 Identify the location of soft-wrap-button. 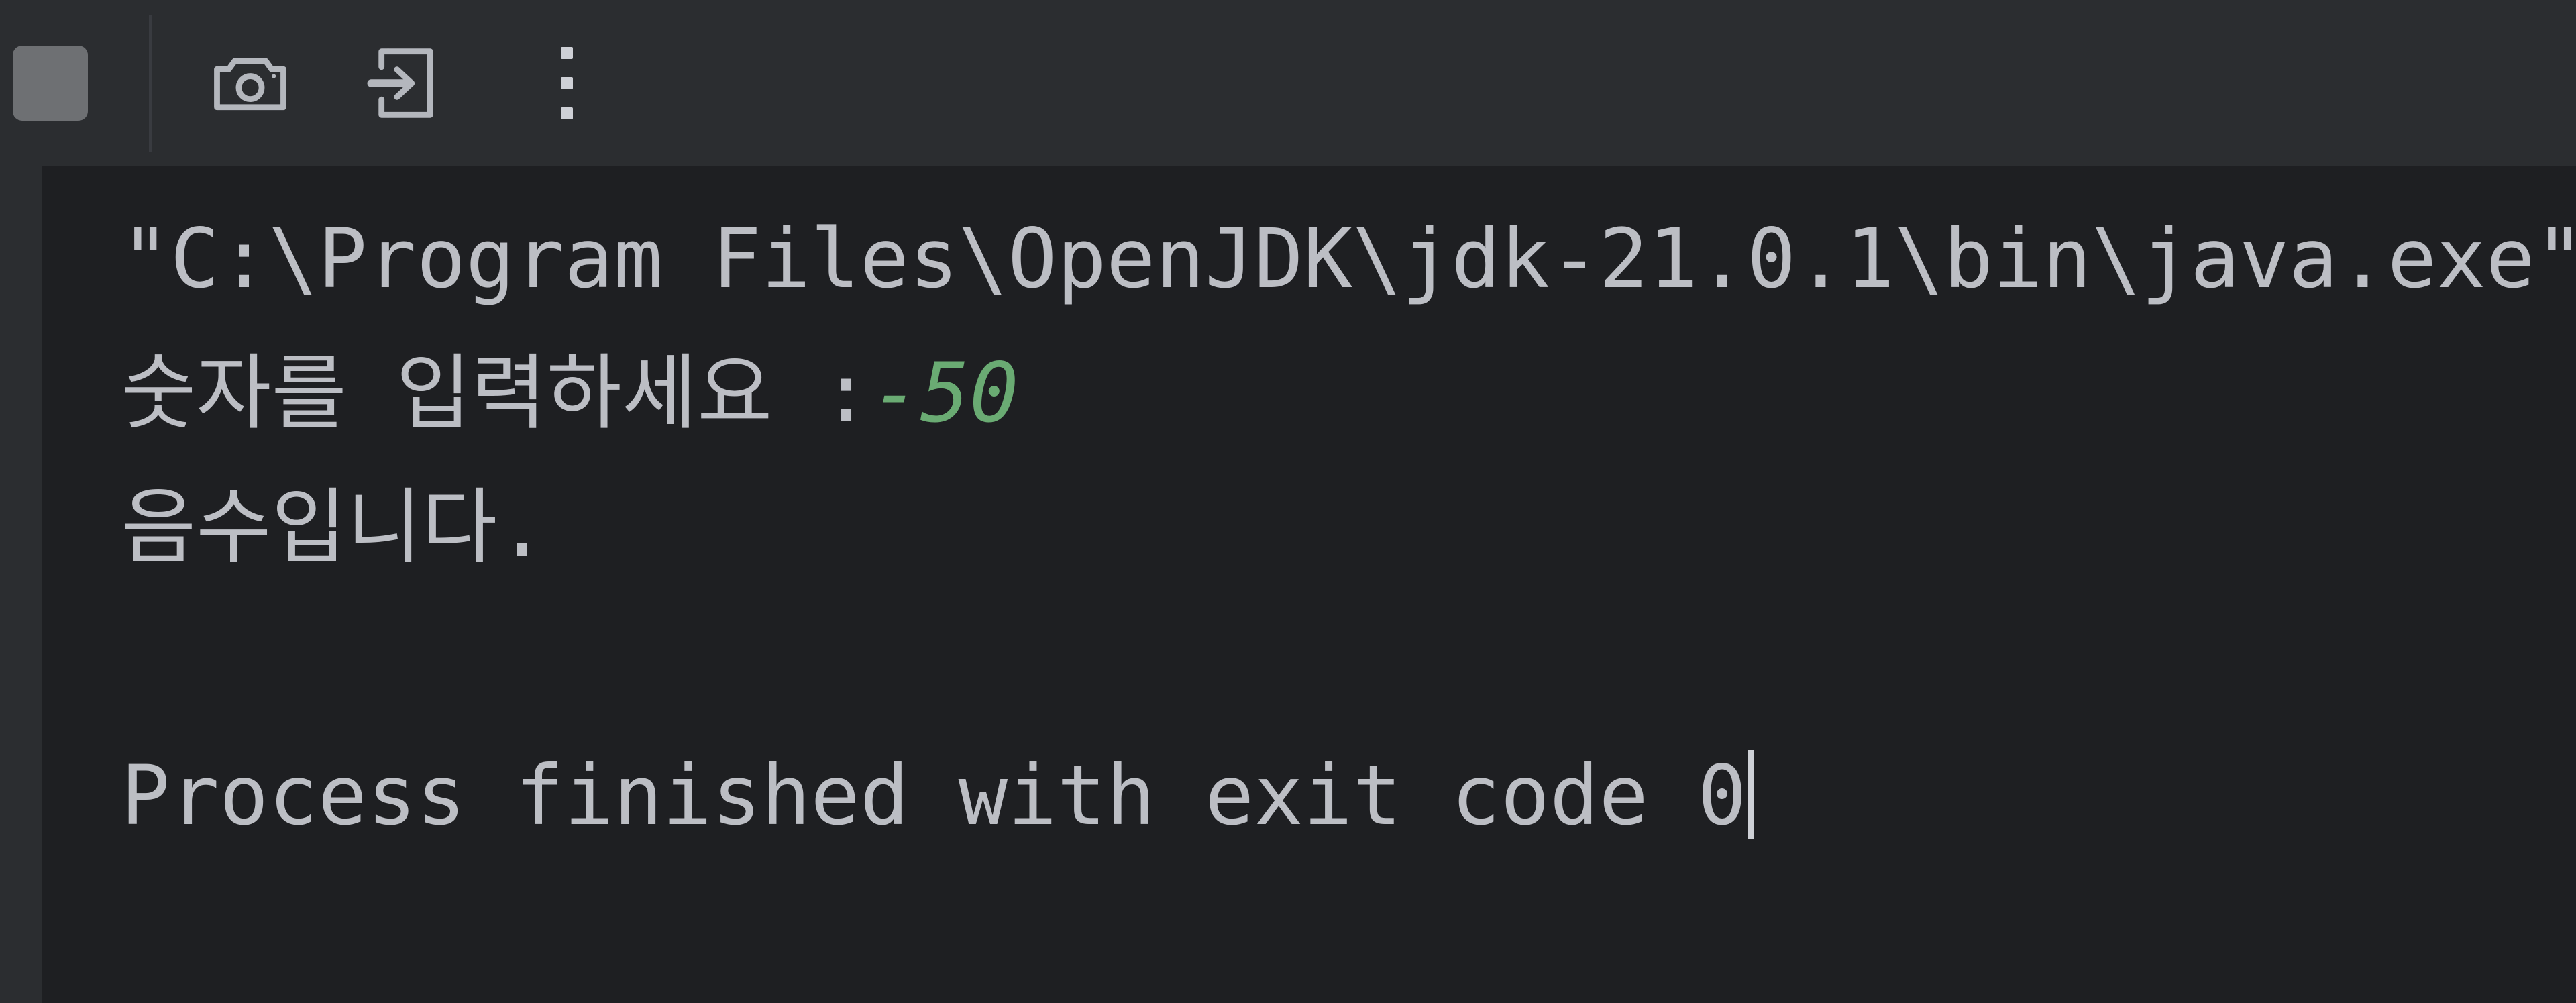
(406, 83).